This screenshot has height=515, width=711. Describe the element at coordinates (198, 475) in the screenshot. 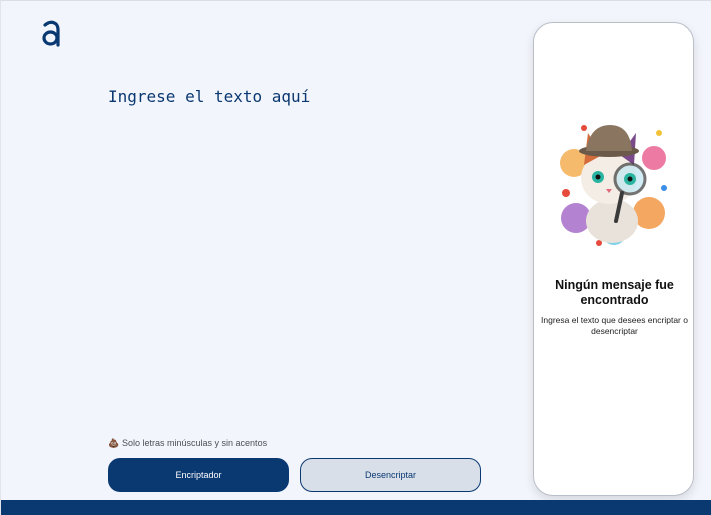

I see `encrypt-button: Encriptador` at that location.